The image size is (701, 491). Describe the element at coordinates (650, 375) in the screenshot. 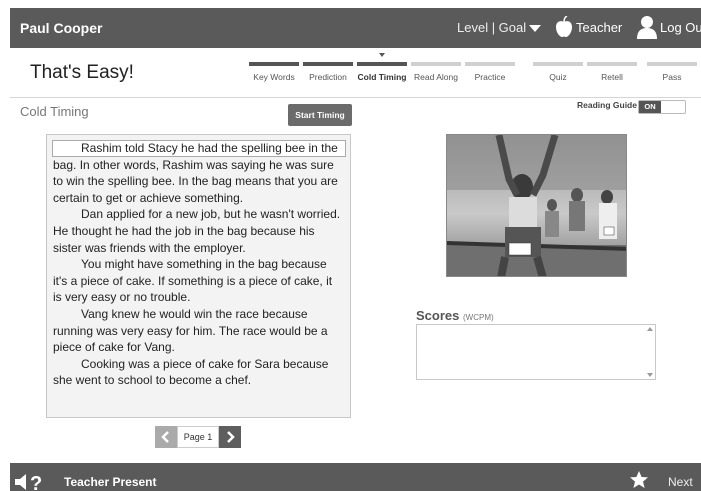

I see `scroll-down-icon` at that location.